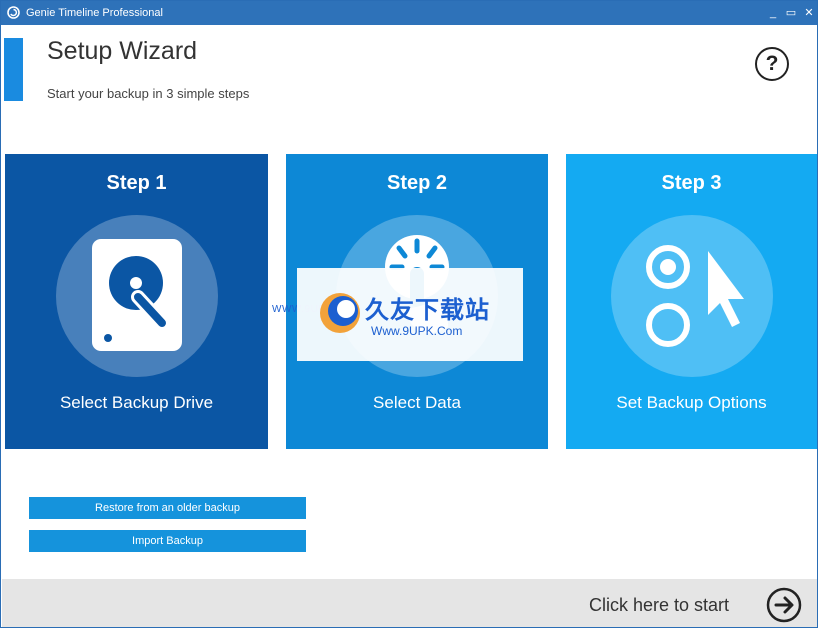 Image resolution: width=818 pixels, height=628 pixels. What do you see at coordinates (167, 541) in the screenshot?
I see `import-backup-button: Import Backup` at bounding box center [167, 541].